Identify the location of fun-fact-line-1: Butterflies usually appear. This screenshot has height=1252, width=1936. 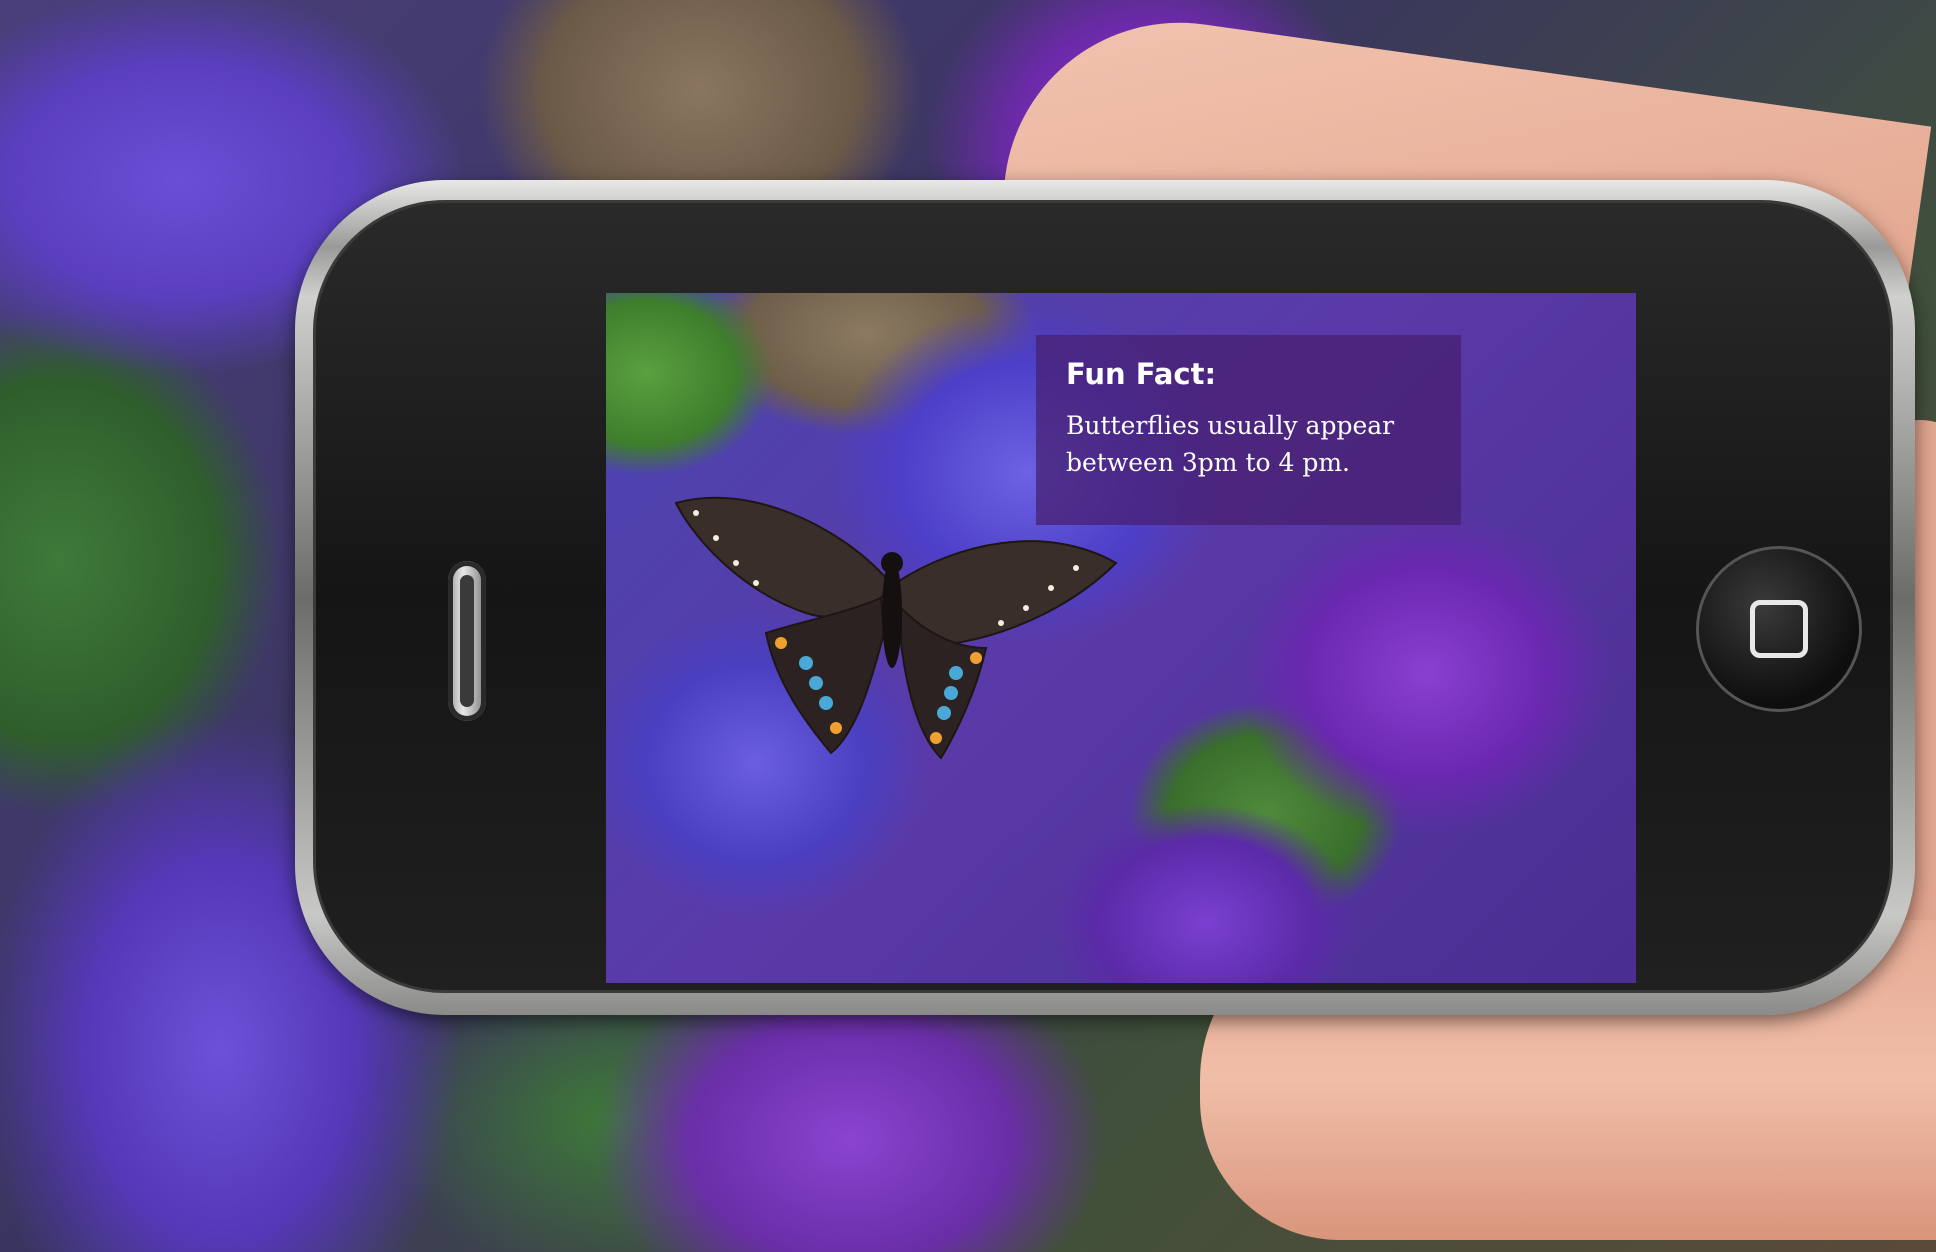
(1230, 425).